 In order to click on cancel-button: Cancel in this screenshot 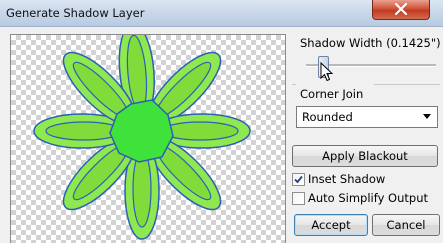, I will do `click(406, 225)`.